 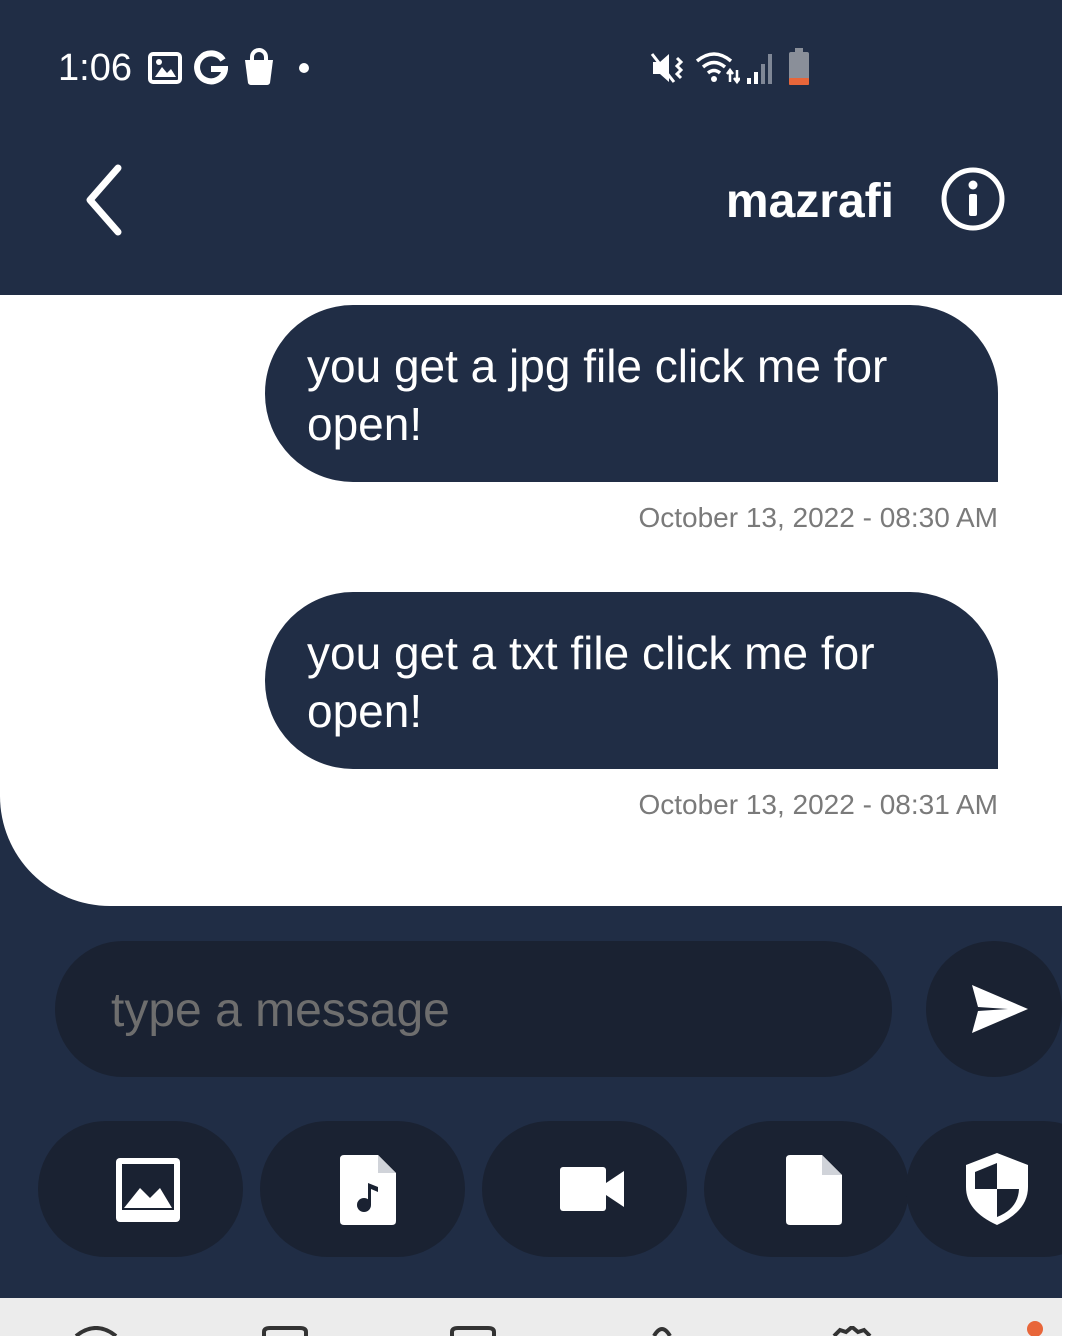 I want to click on image-icon, so click(x=148, y=1190).